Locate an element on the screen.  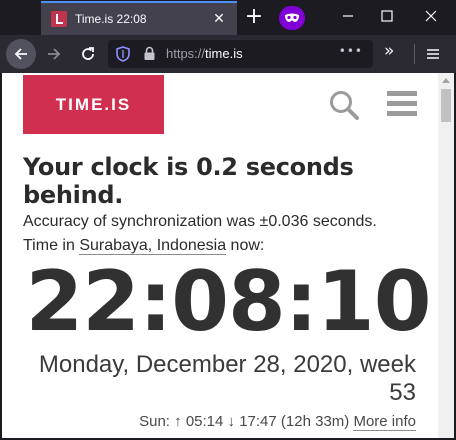
address-bar: https://time.is ••• is located at coordinates (240, 54).